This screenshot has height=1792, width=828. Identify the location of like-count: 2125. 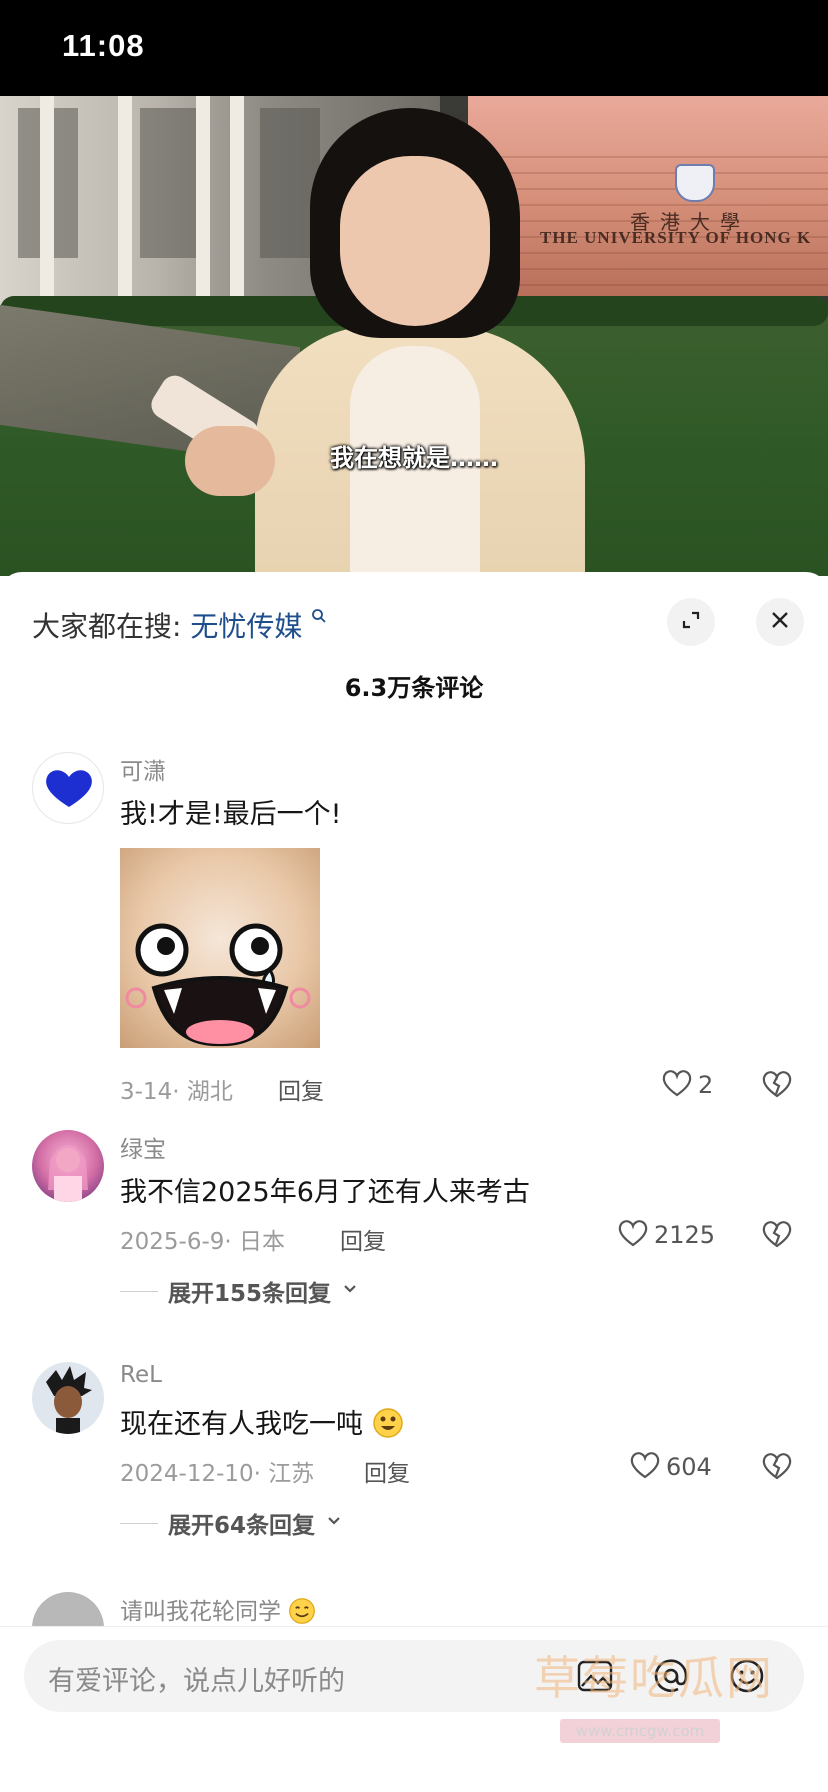
(685, 1235).